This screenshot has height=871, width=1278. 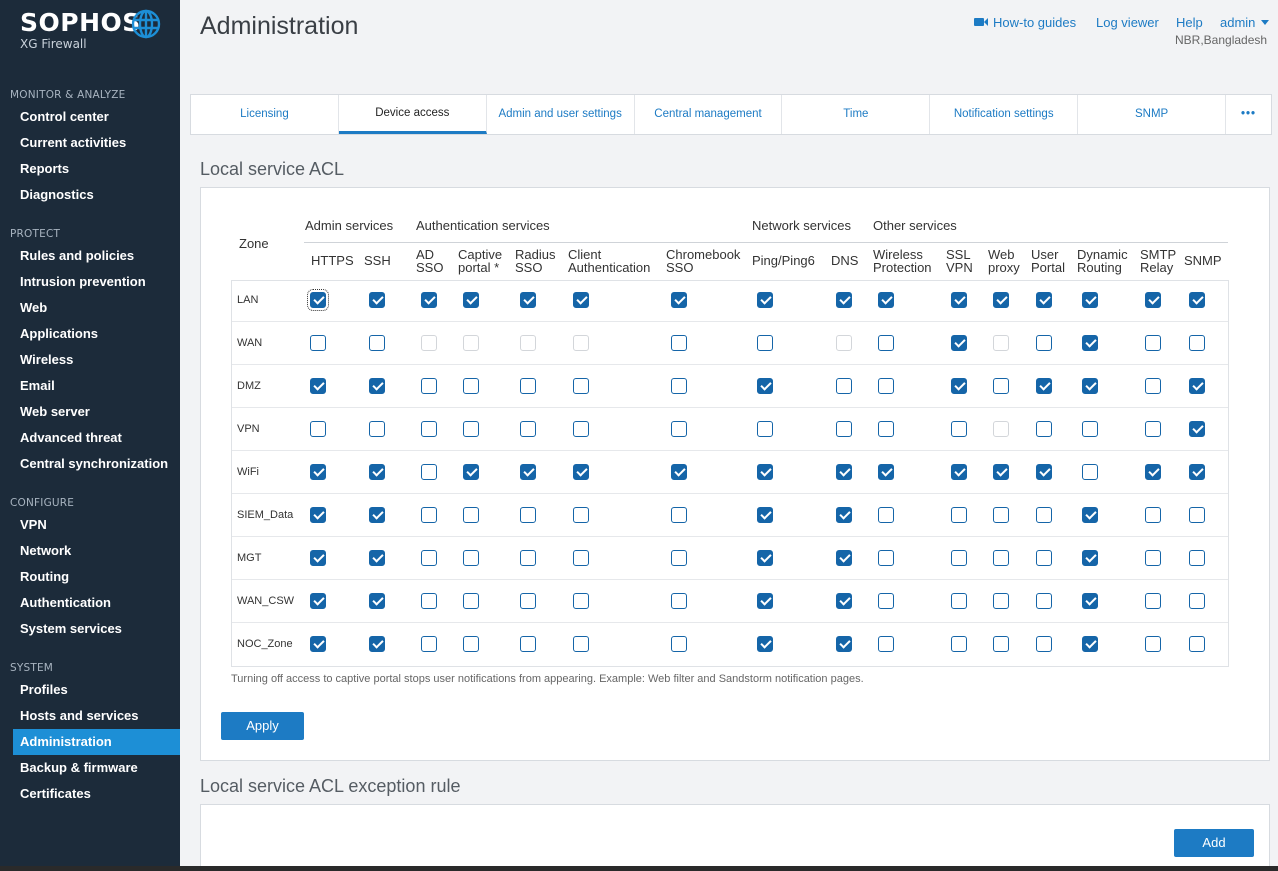 What do you see at coordinates (77, 255) in the screenshot?
I see `sidebar-item-rules-and-policies: Rules and policies` at bounding box center [77, 255].